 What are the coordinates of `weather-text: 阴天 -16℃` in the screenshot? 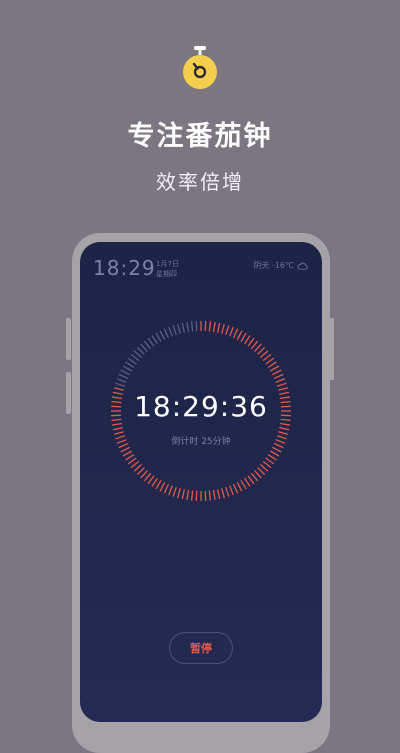 It's located at (273, 265).